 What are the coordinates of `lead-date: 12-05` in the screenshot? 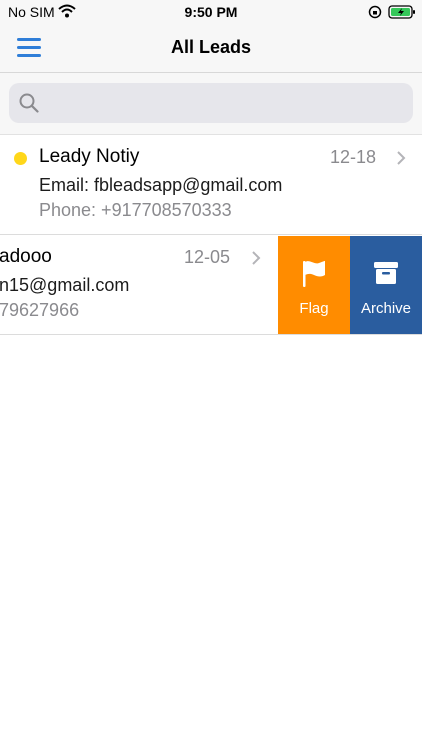 It's located at (207, 257).